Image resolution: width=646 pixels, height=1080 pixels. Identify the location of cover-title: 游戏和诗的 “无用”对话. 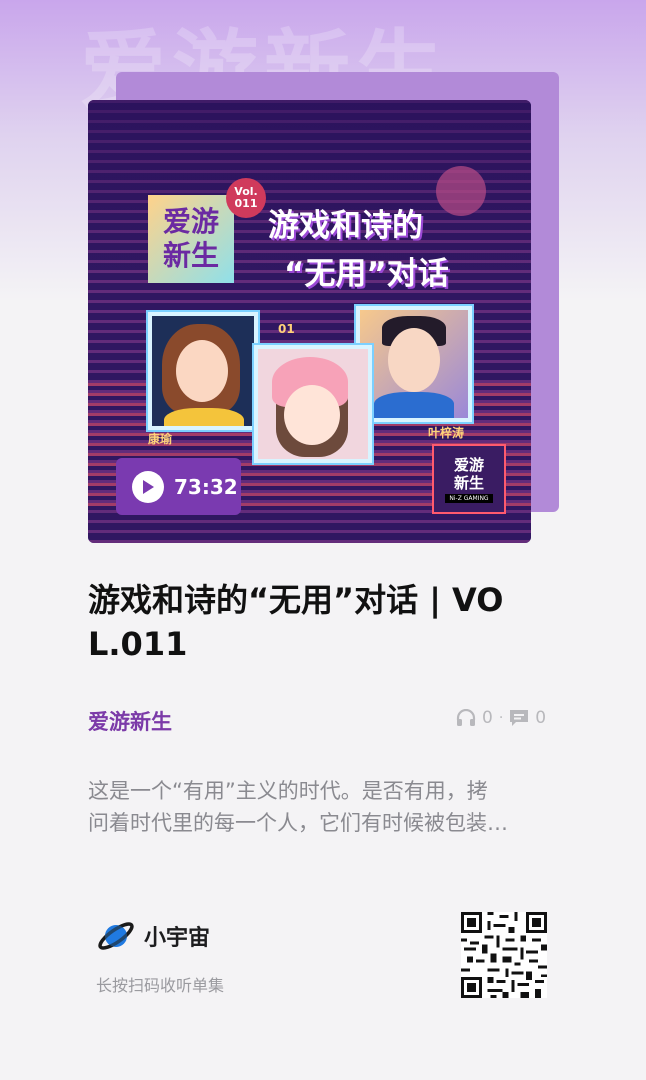
(388, 250).